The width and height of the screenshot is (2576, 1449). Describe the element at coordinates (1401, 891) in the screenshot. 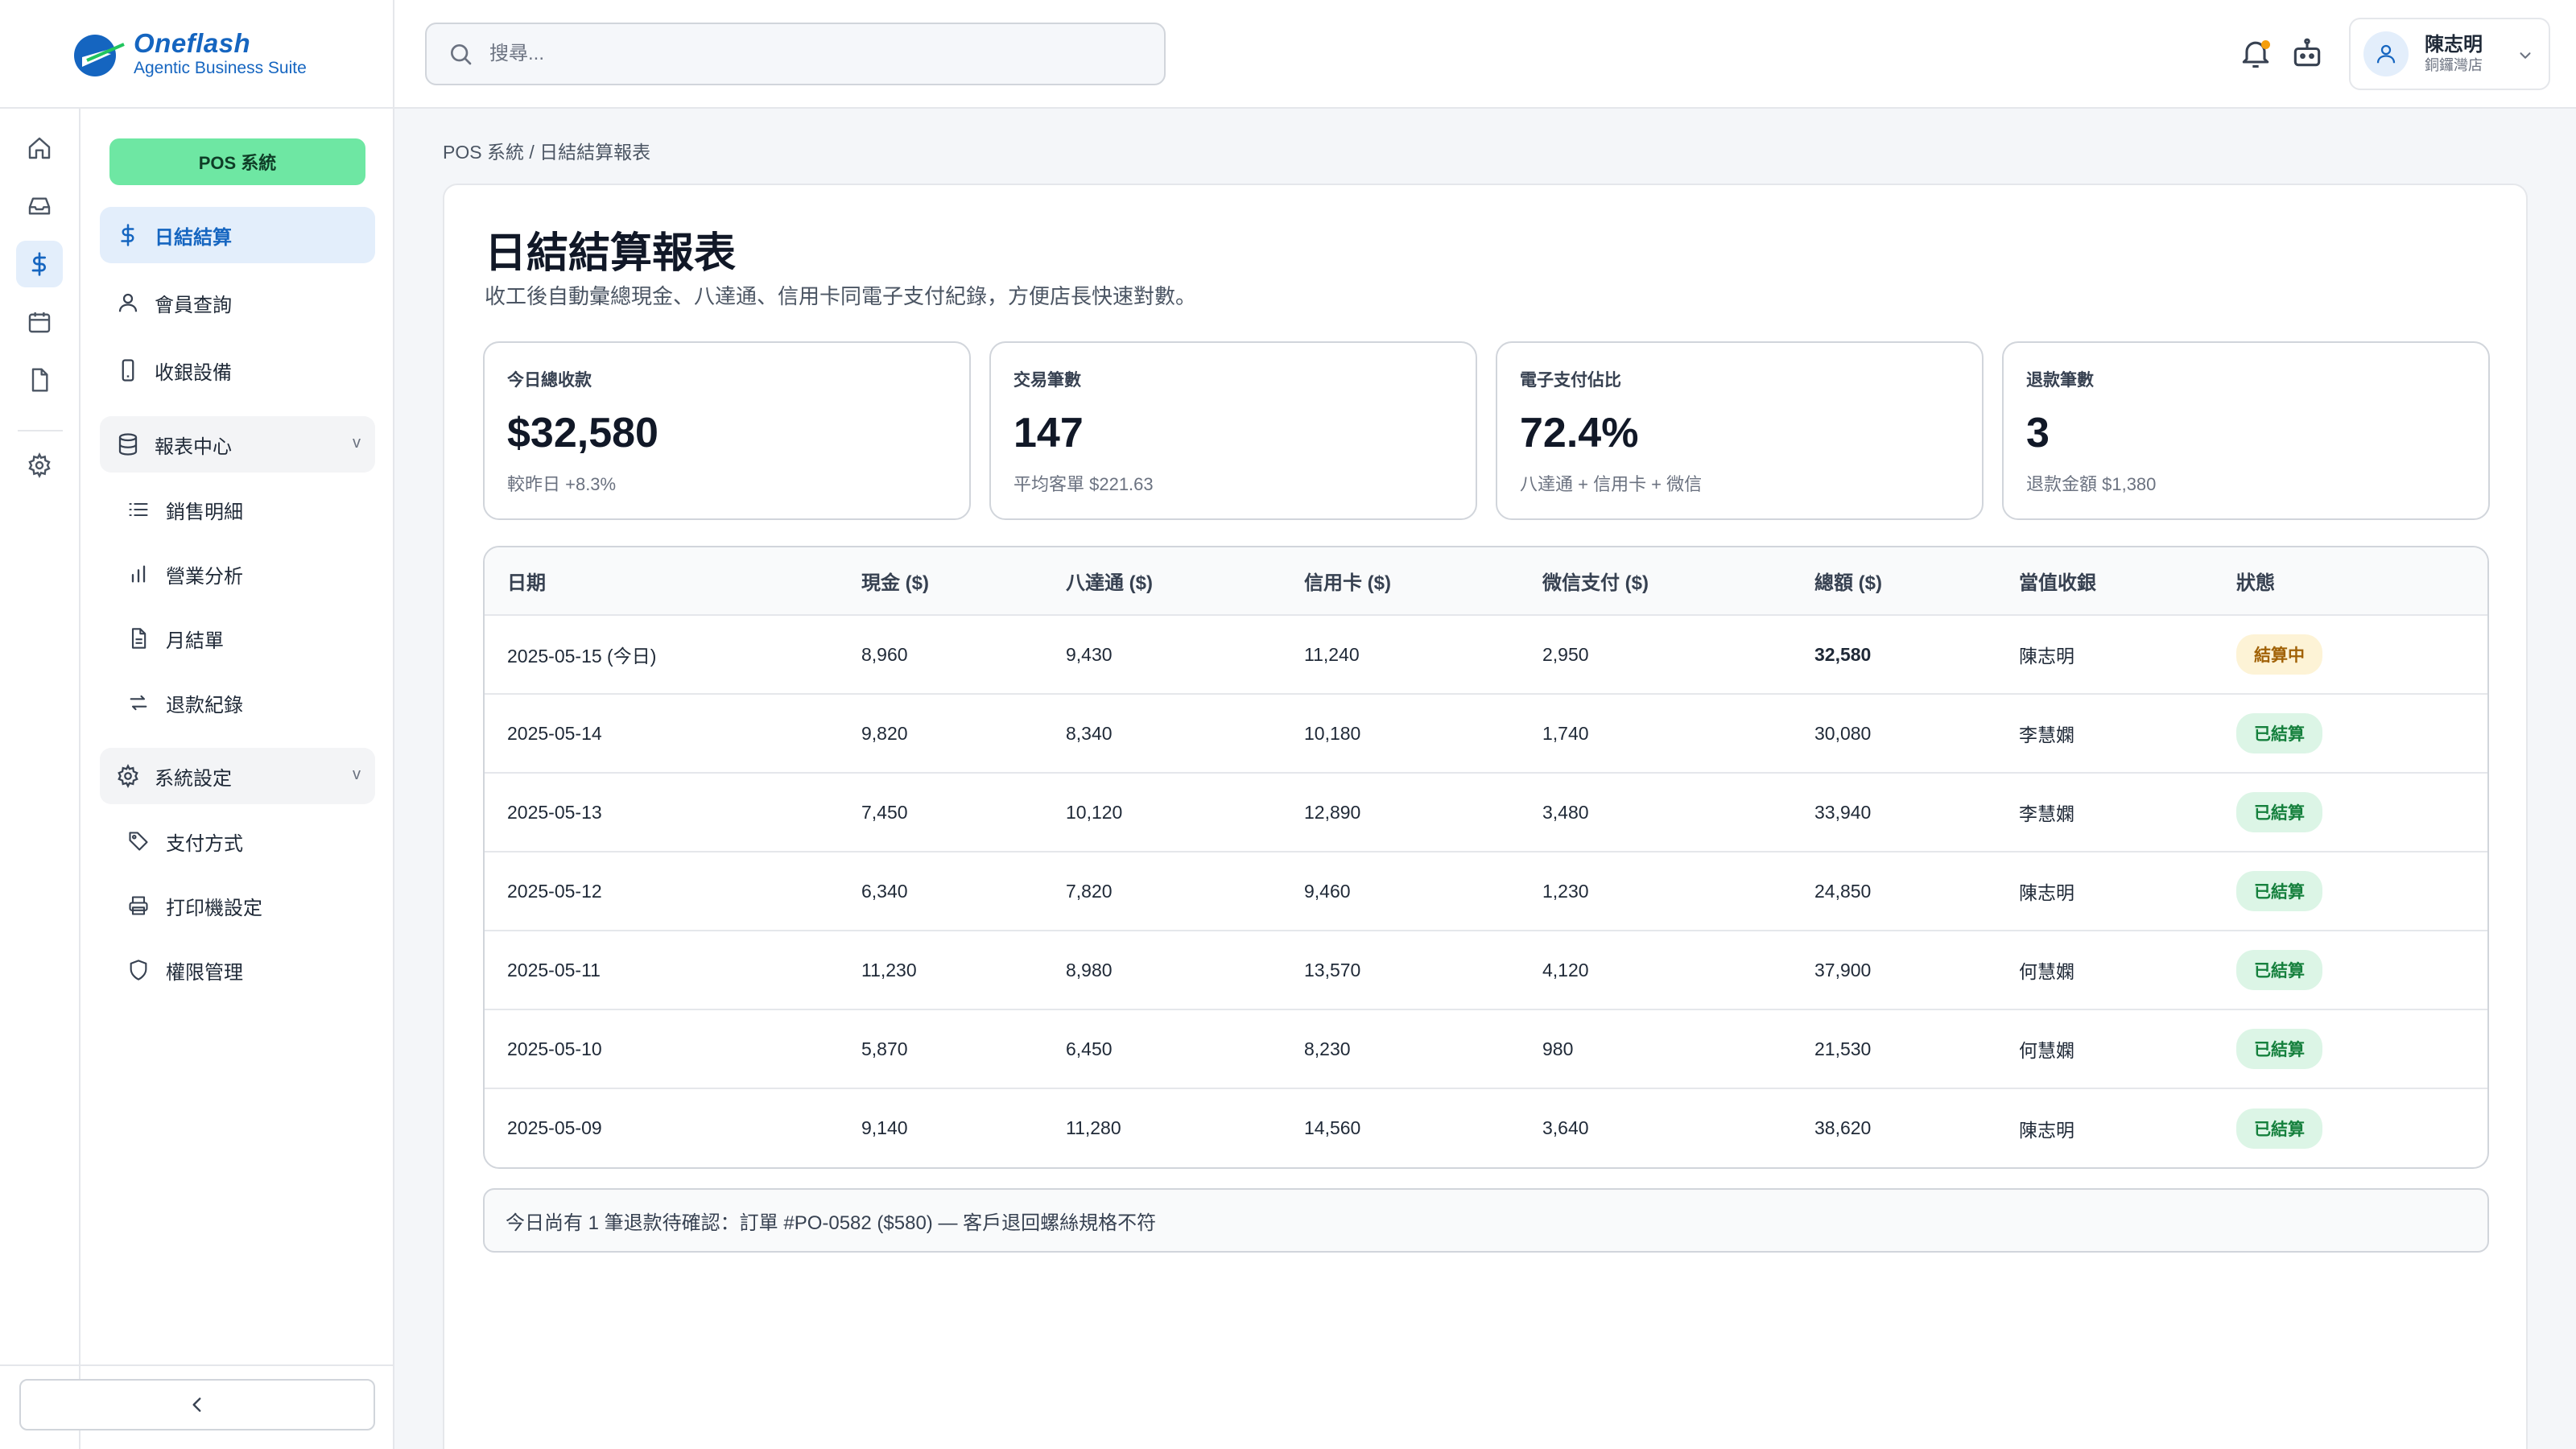

I see `credit-card-cell: 9,460` at that location.